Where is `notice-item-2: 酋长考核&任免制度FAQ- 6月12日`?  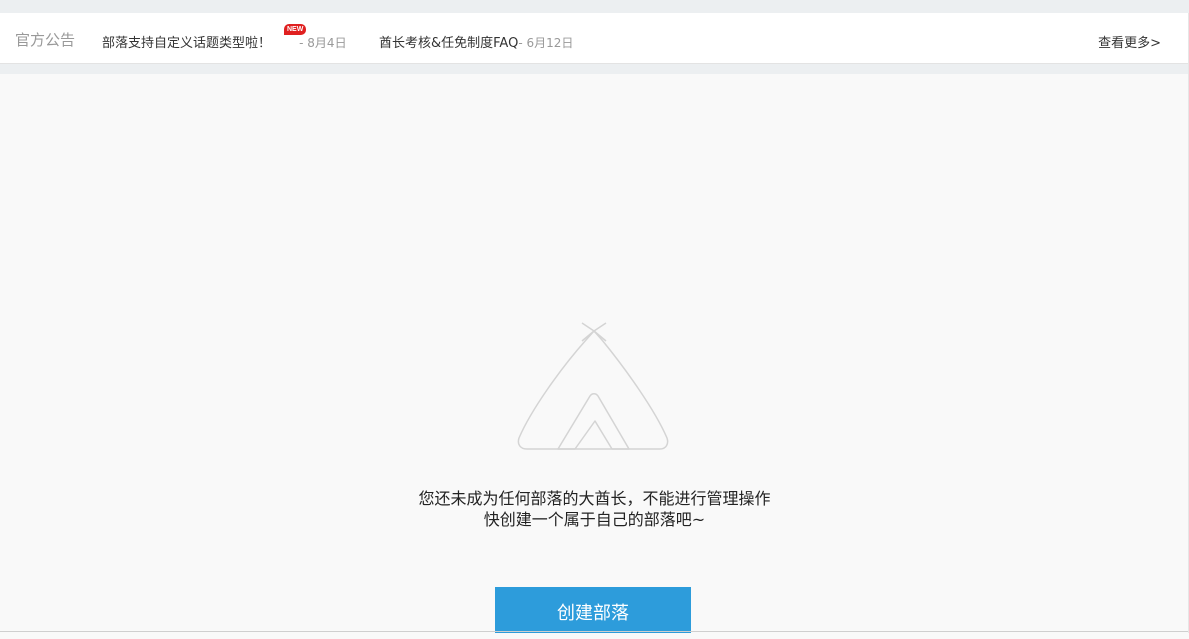
notice-item-2: 酋长考核&任免制度FAQ- 6月12日 is located at coordinates (476, 41).